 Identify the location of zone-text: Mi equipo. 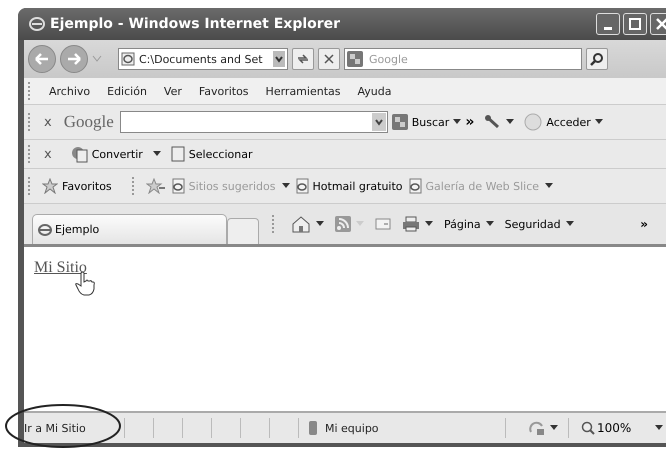
(352, 428).